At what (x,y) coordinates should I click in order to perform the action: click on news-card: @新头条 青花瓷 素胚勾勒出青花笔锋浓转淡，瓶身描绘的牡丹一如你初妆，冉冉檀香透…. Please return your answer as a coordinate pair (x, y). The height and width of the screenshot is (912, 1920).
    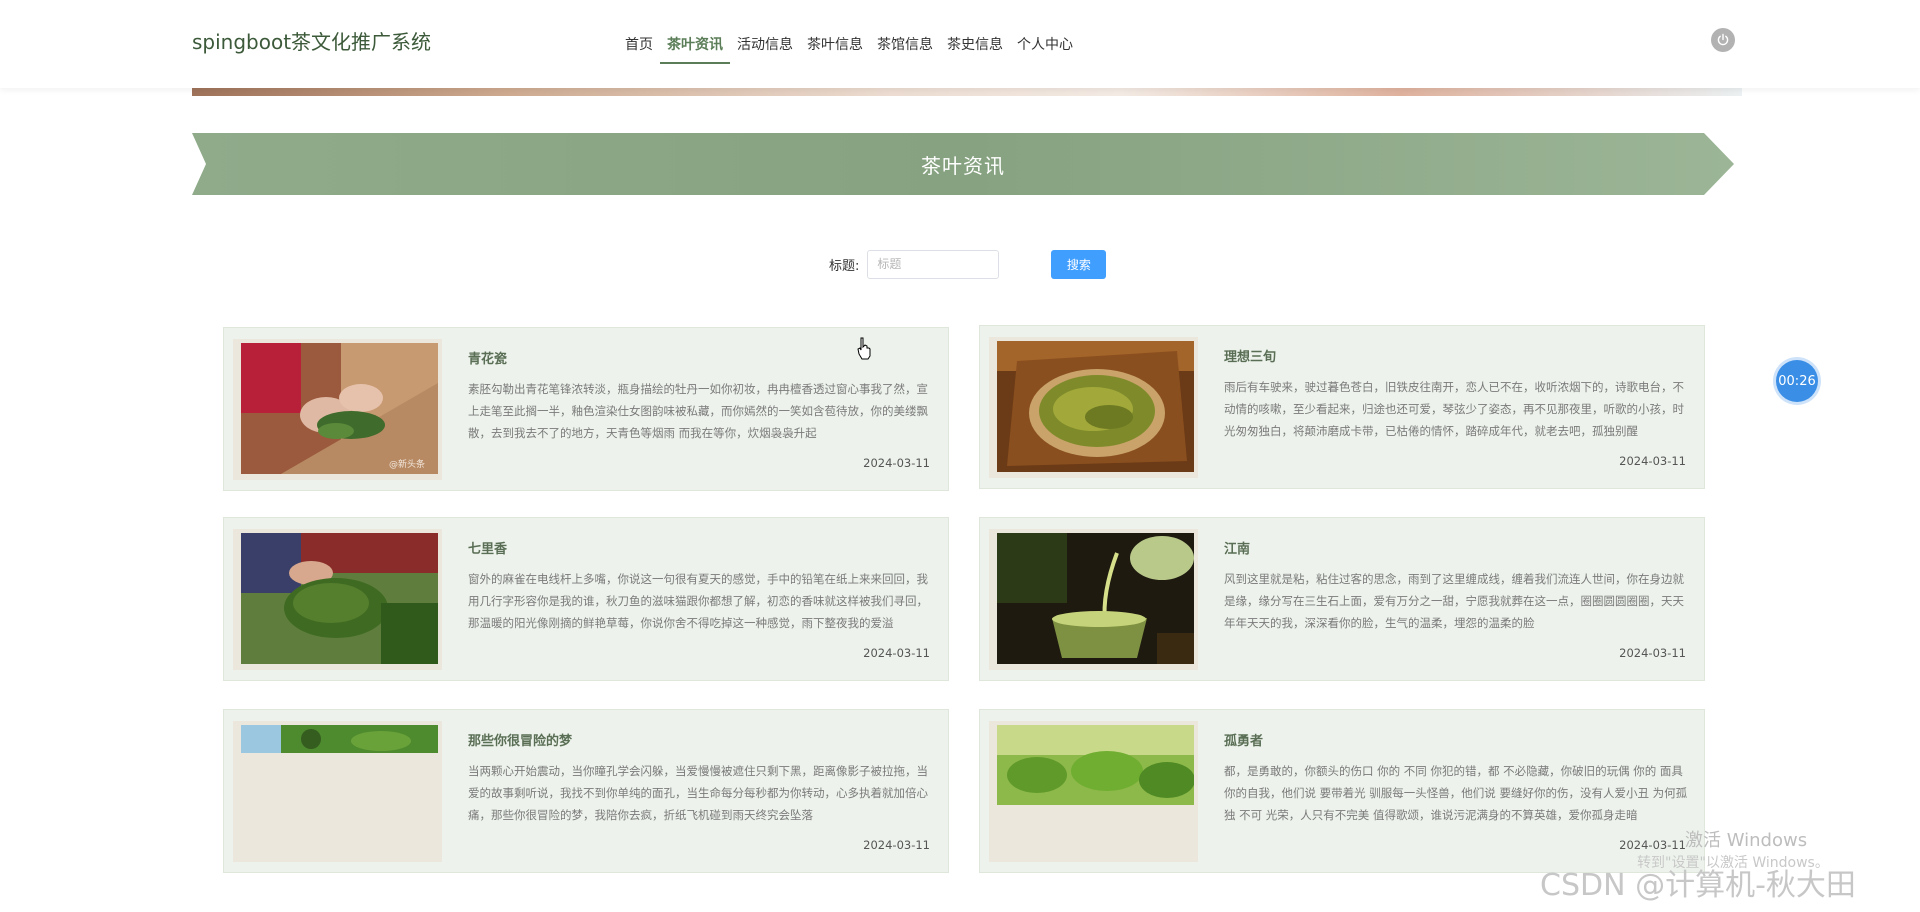
    Looking at the image, I should click on (586, 409).